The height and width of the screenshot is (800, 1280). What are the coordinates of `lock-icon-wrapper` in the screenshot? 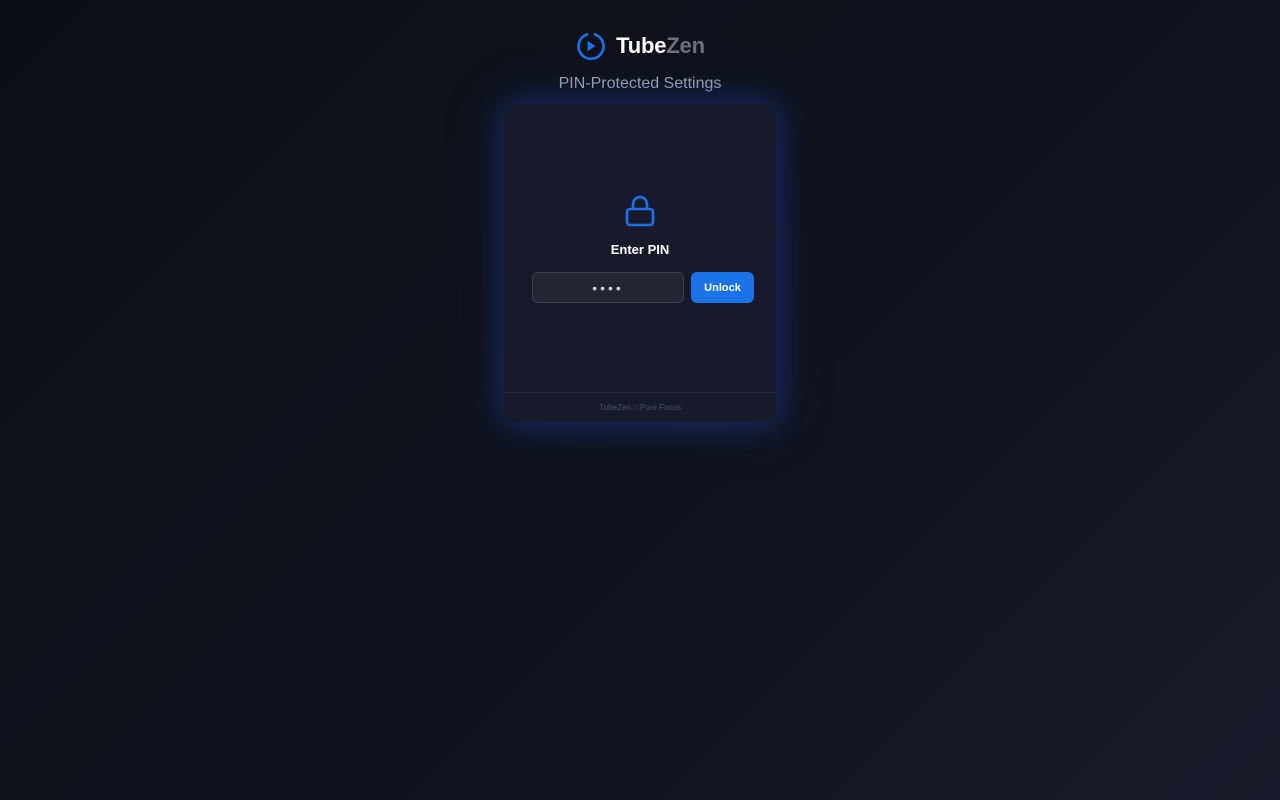 It's located at (640, 213).